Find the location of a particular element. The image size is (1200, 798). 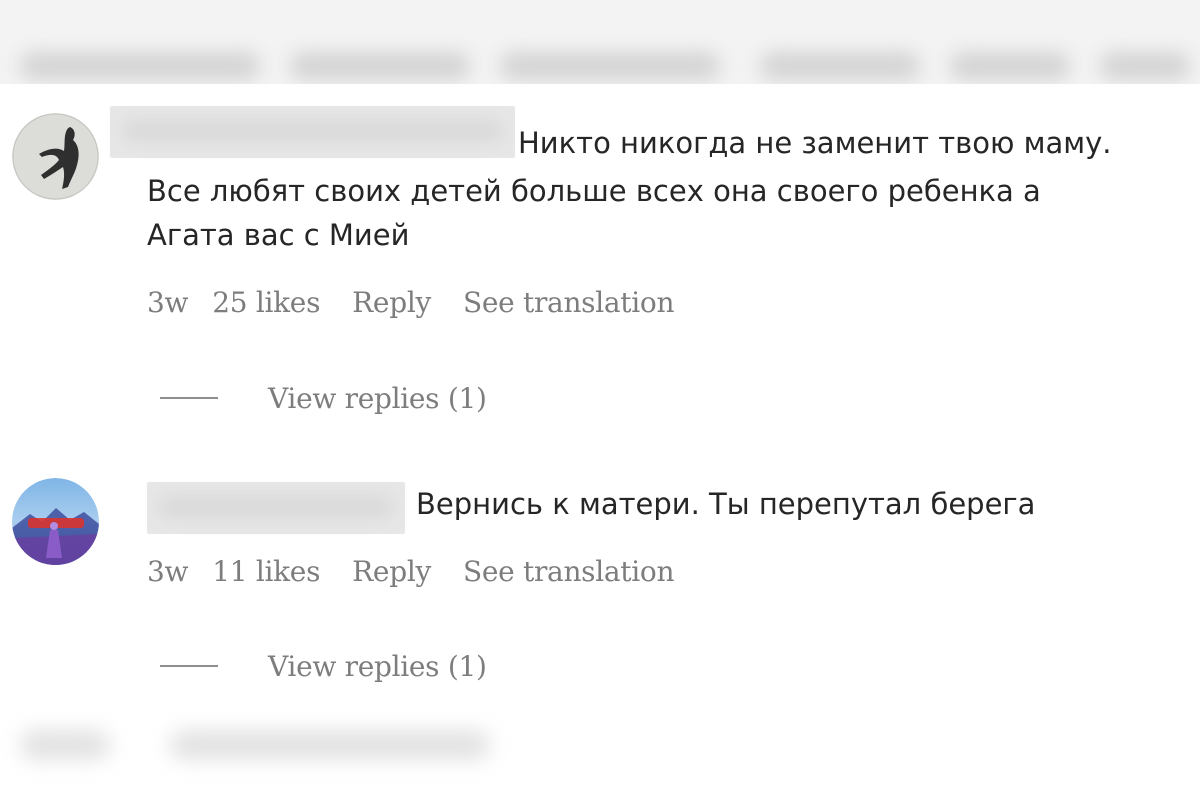

avatar-landscape-icon is located at coordinates (55, 521).